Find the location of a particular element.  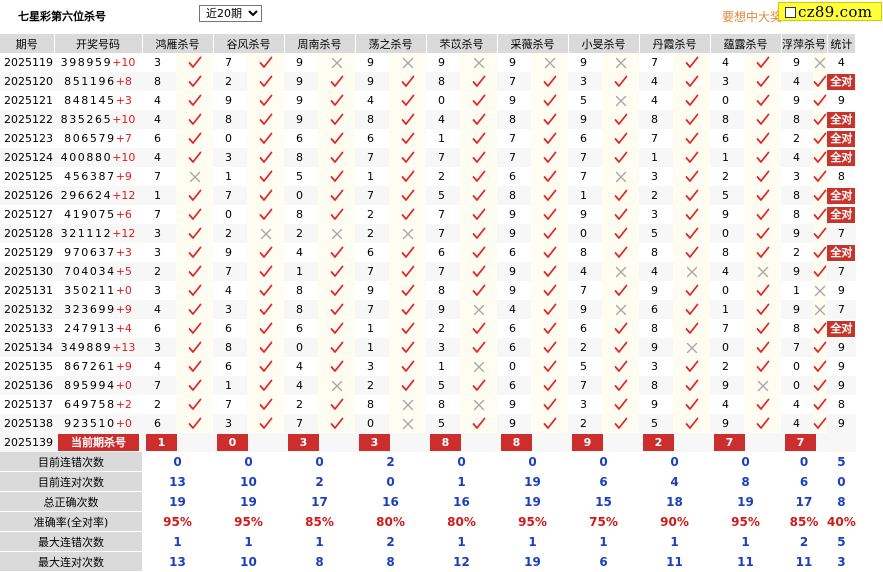

summary-value: 6 is located at coordinates (804, 481).